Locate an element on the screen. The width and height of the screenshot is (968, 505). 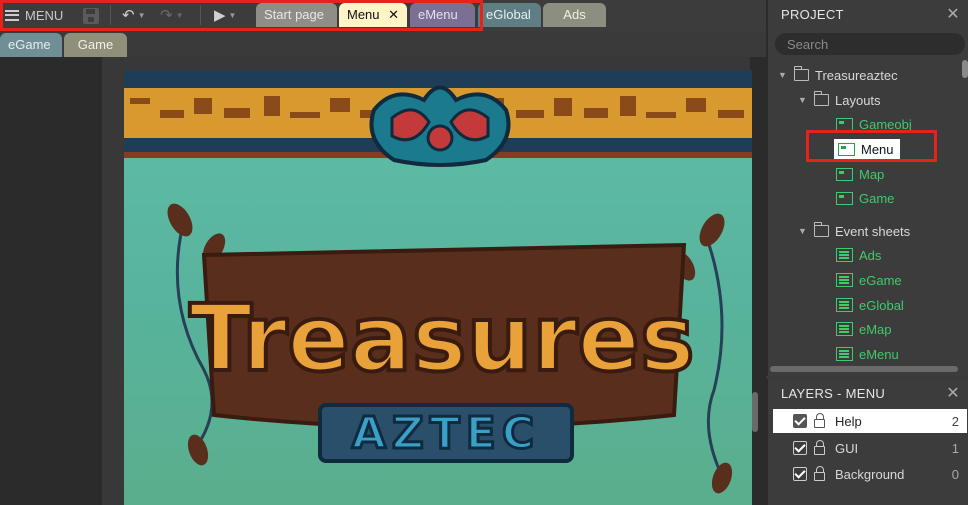
tree-layout-map: Map is located at coordinates (860, 174).